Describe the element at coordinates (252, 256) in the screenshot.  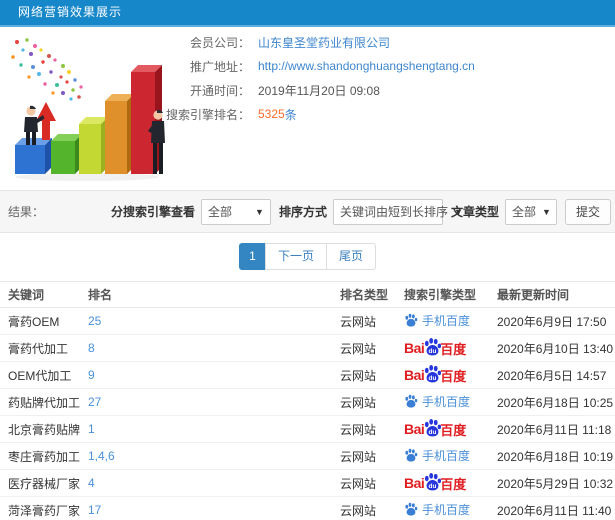
I see `page-number-current: 1` at that location.